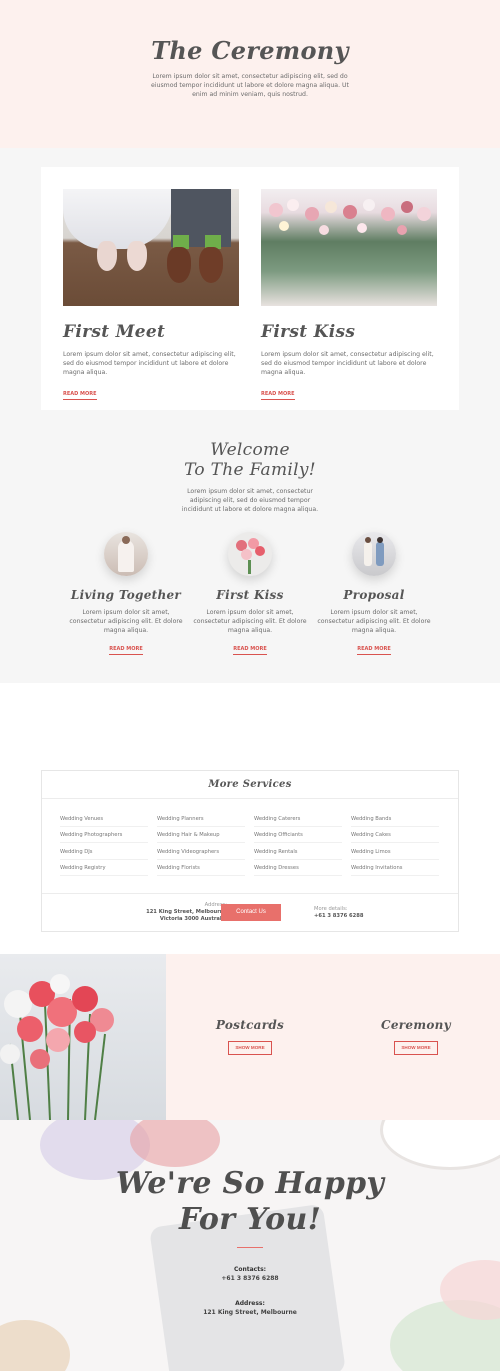  I want to click on ceremony-title: Ceremony, so click(416, 1025).